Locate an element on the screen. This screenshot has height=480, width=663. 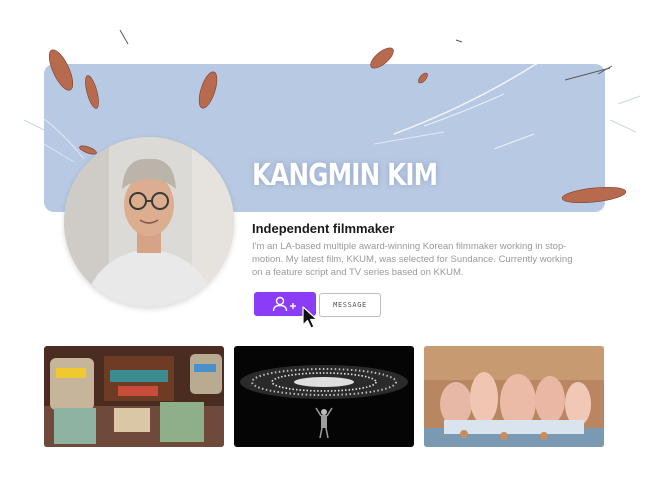
thumbnail-figurines is located at coordinates (514, 396).